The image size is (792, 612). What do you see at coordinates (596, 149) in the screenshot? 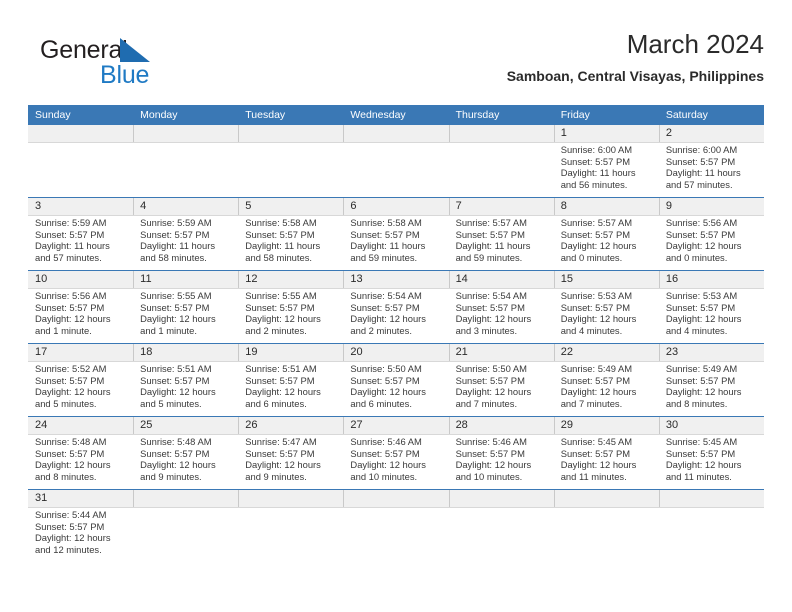
I see `sunrise-text: Sunrise: 6:00 AM` at bounding box center [596, 149].